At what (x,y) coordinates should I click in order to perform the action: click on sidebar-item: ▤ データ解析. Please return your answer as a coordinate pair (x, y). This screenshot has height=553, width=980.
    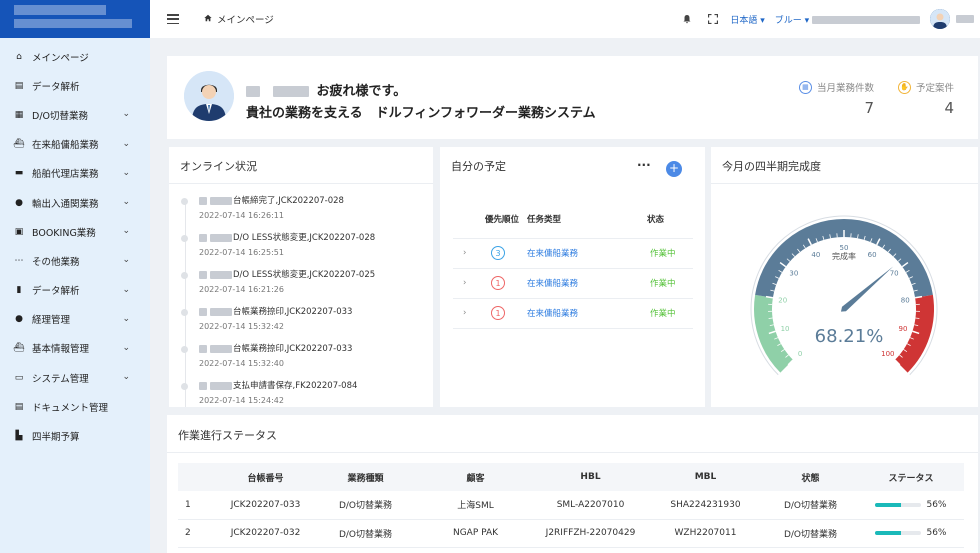
    Looking at the image, I should click on (75, 85).